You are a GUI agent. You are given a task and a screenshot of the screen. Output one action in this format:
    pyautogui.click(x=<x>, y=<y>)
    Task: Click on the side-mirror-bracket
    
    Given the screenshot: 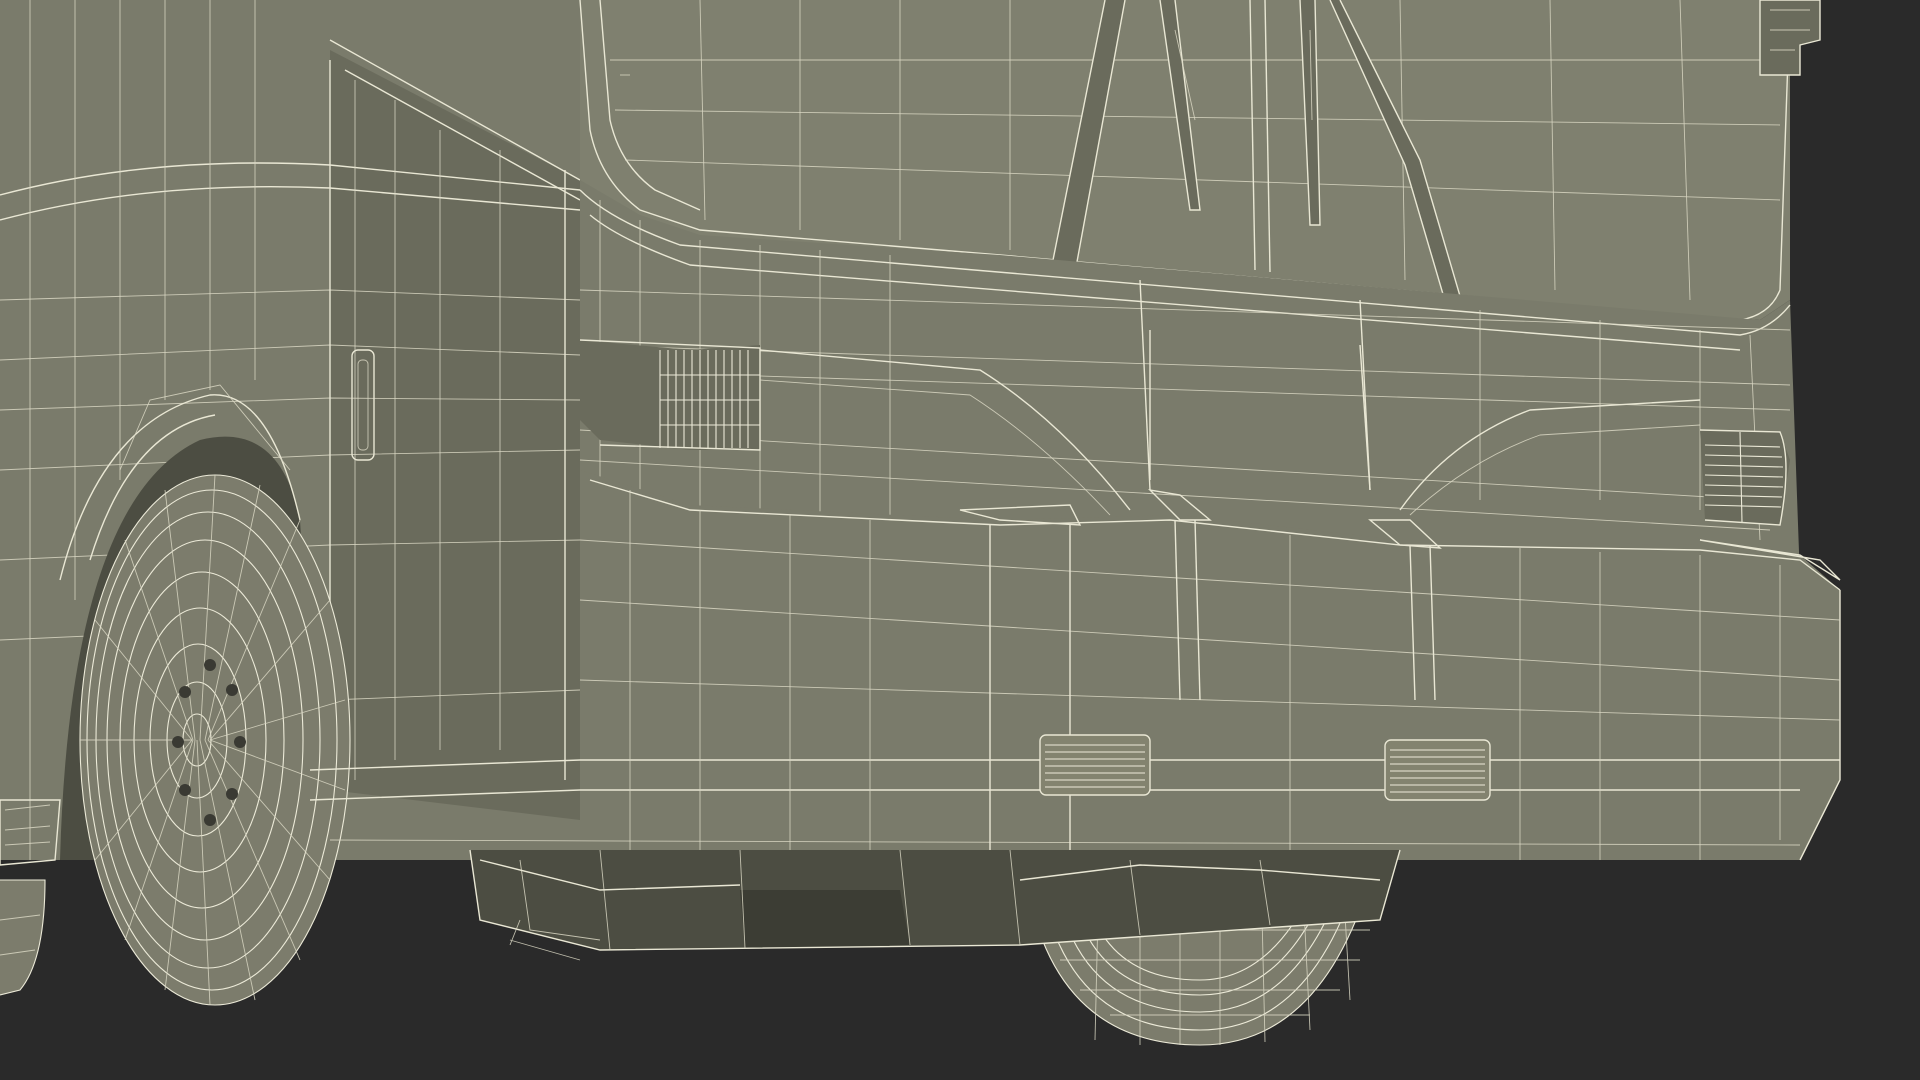 What is the action you would take?
    pyautogui.click(x=1790, y=38)
    